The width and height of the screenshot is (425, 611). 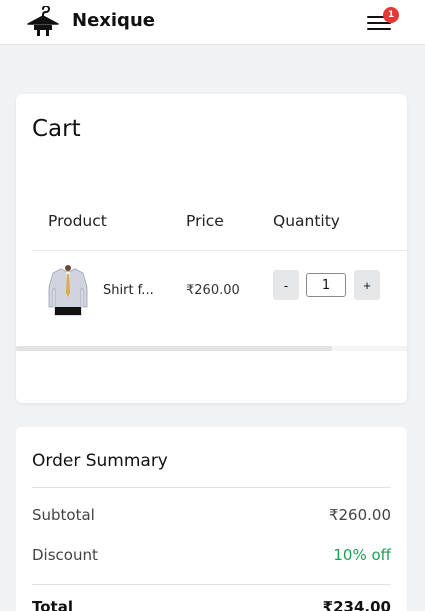 What do you see at coordinates (68, 291) in the screenshot?
I see `shirt-thumbnail` at bounding box center [68, 291].